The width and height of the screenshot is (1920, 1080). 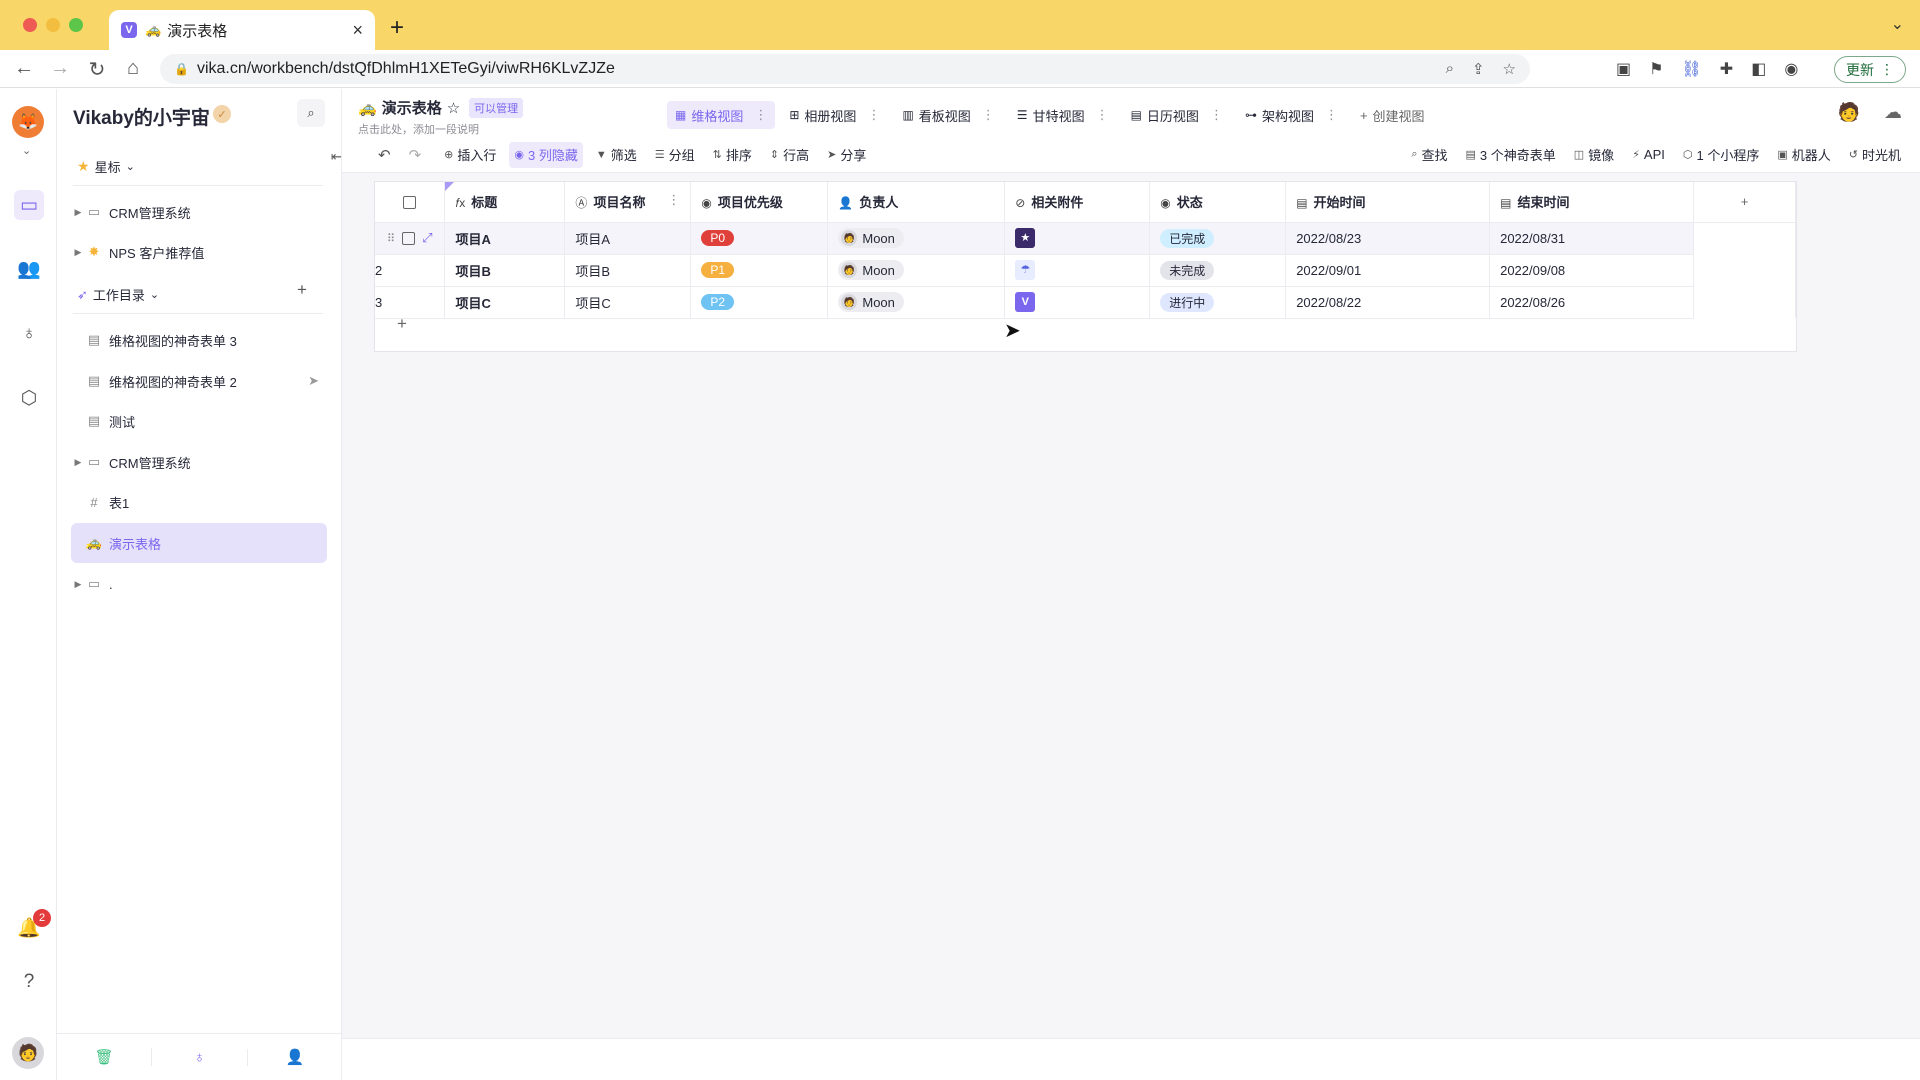 What do you see at coordinates (1025, 238) in the screenshot?
I see `attachment-thumbnail: ★` at bounding box center [1025, 238].